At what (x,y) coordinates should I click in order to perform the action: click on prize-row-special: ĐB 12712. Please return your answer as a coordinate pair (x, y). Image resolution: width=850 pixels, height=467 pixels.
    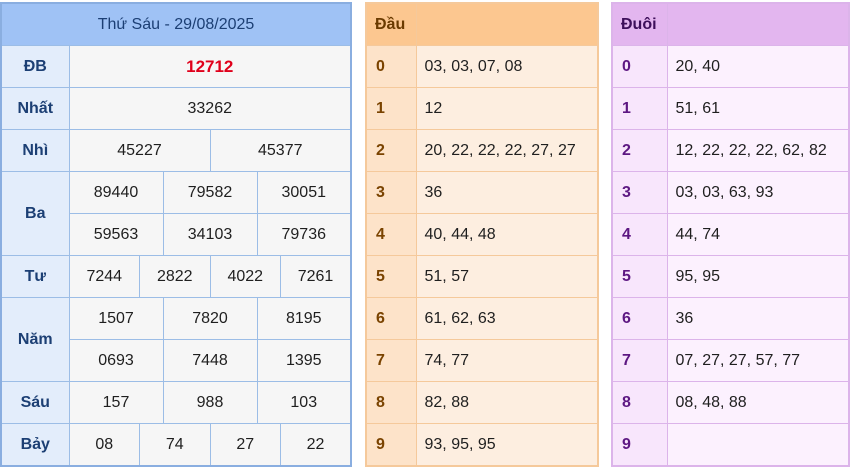
    Looking at the image, I should click on (176, 66).